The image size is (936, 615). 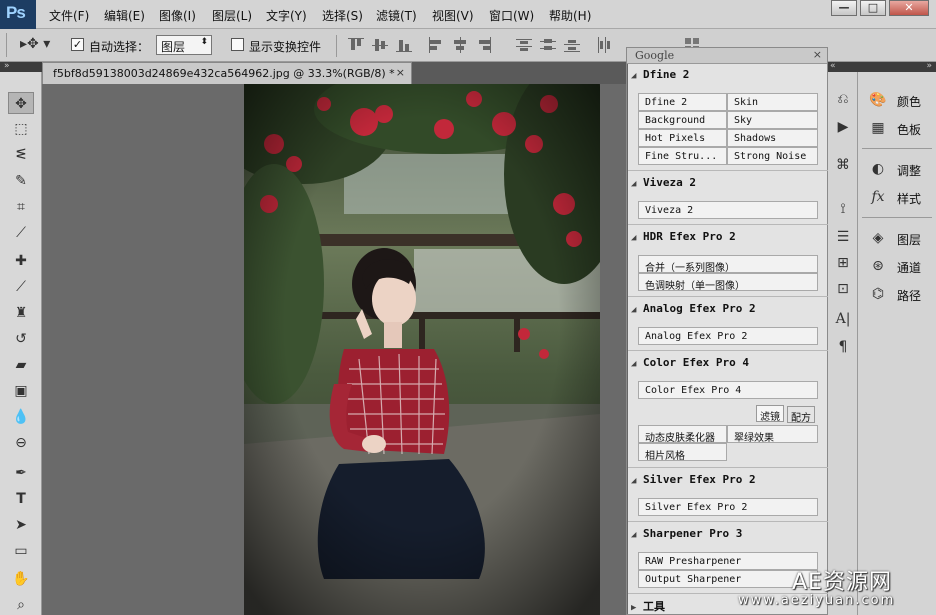 I want to click on eraser-tool-icon: ▰, so click(x=21, y=365).